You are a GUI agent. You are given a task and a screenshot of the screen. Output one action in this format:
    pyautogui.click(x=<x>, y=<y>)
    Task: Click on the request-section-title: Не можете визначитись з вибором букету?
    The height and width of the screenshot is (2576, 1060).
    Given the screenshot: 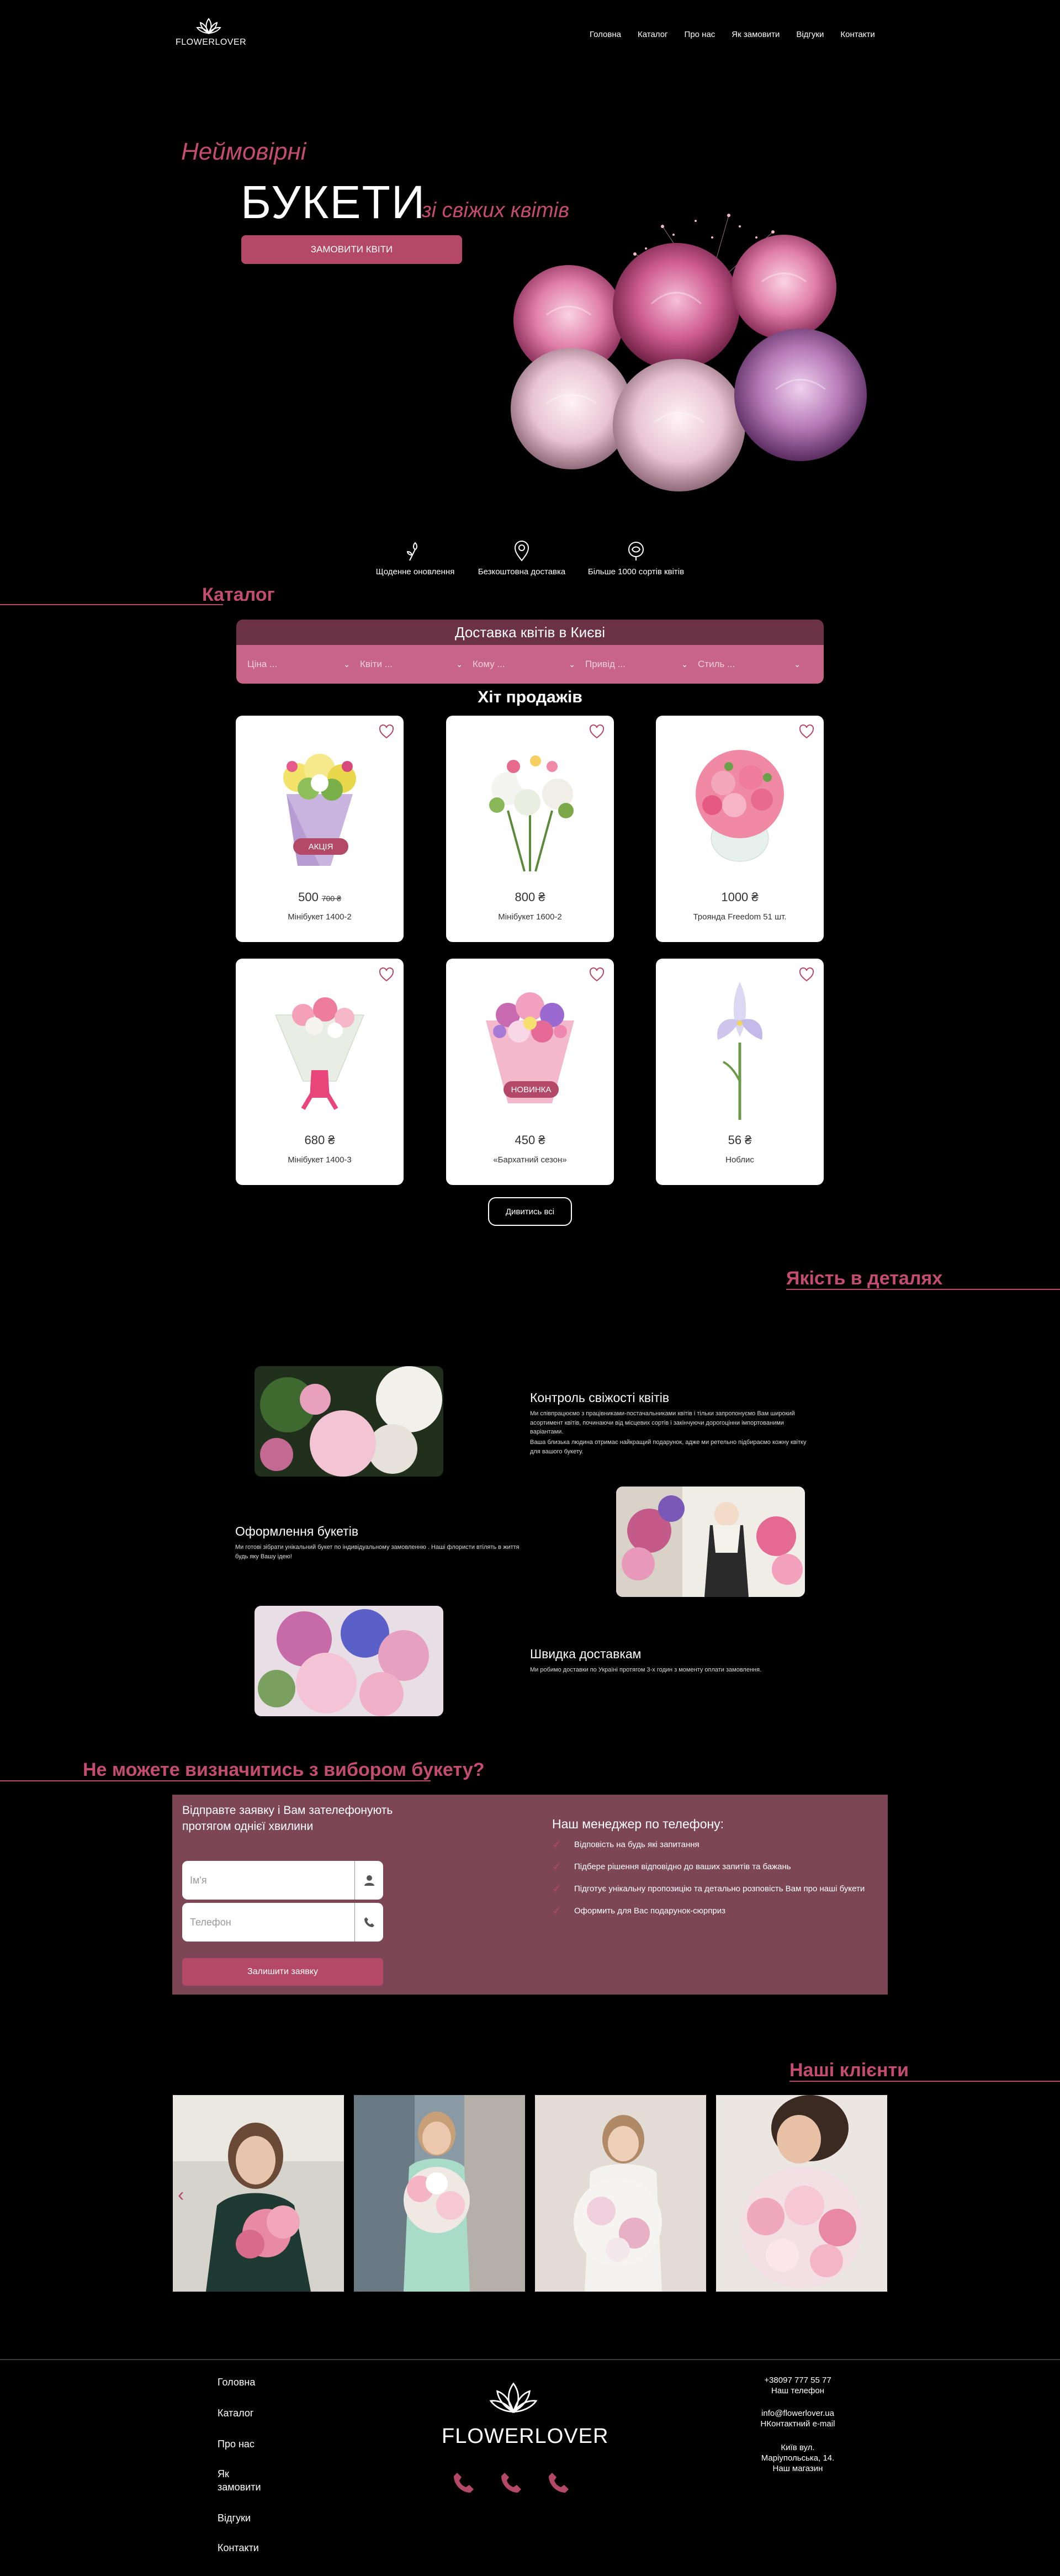 What is the action you would take?
    pyautogui.click(x=284, y=1770)
    